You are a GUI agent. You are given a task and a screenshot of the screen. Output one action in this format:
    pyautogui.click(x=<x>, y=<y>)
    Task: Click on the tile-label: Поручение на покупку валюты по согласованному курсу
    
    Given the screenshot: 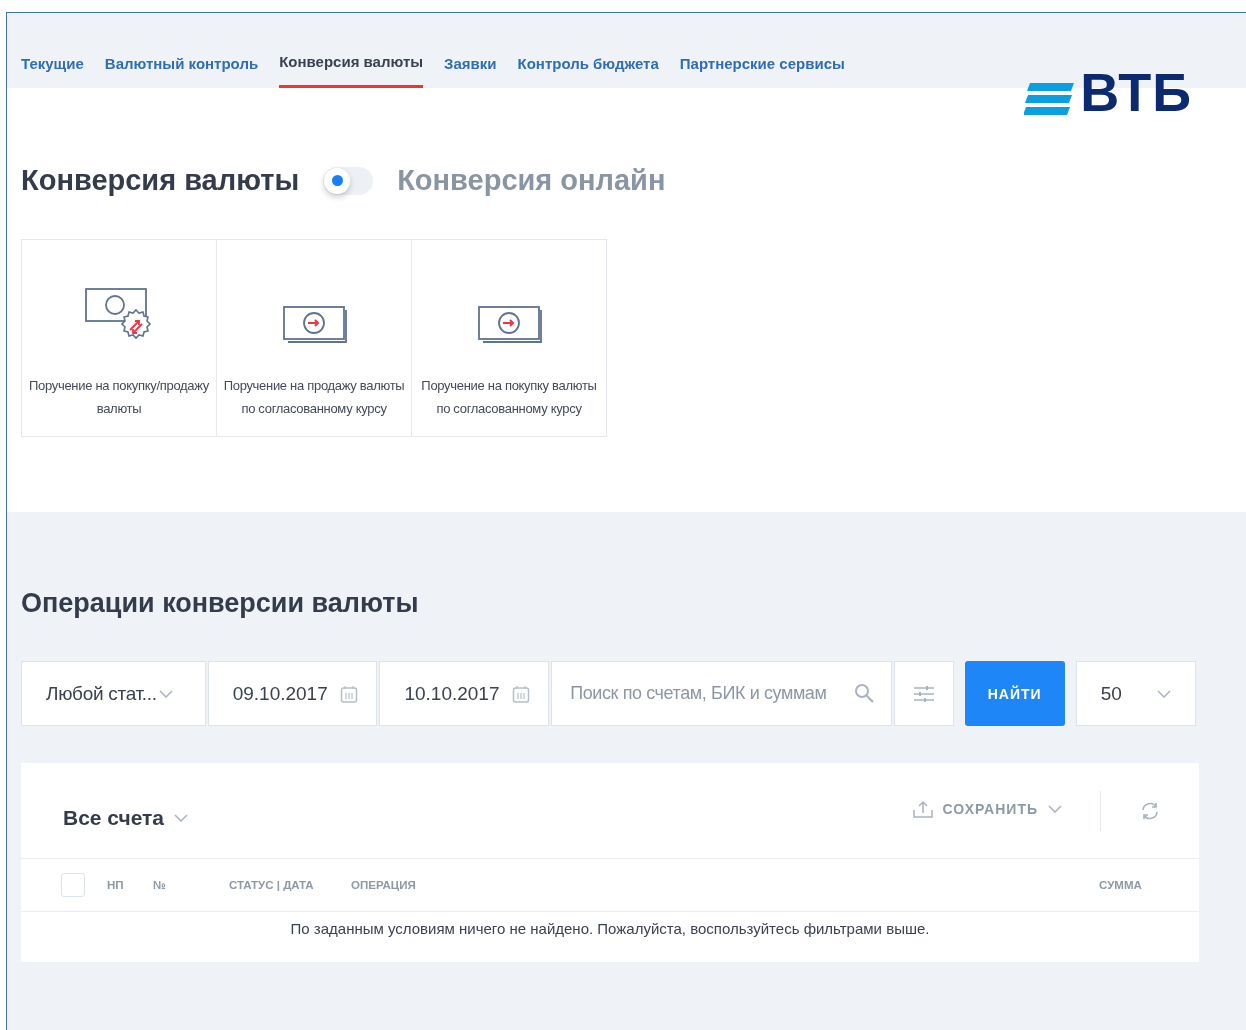 What is the action you would take?
    pyautogui.click(x=509, y=397)
    